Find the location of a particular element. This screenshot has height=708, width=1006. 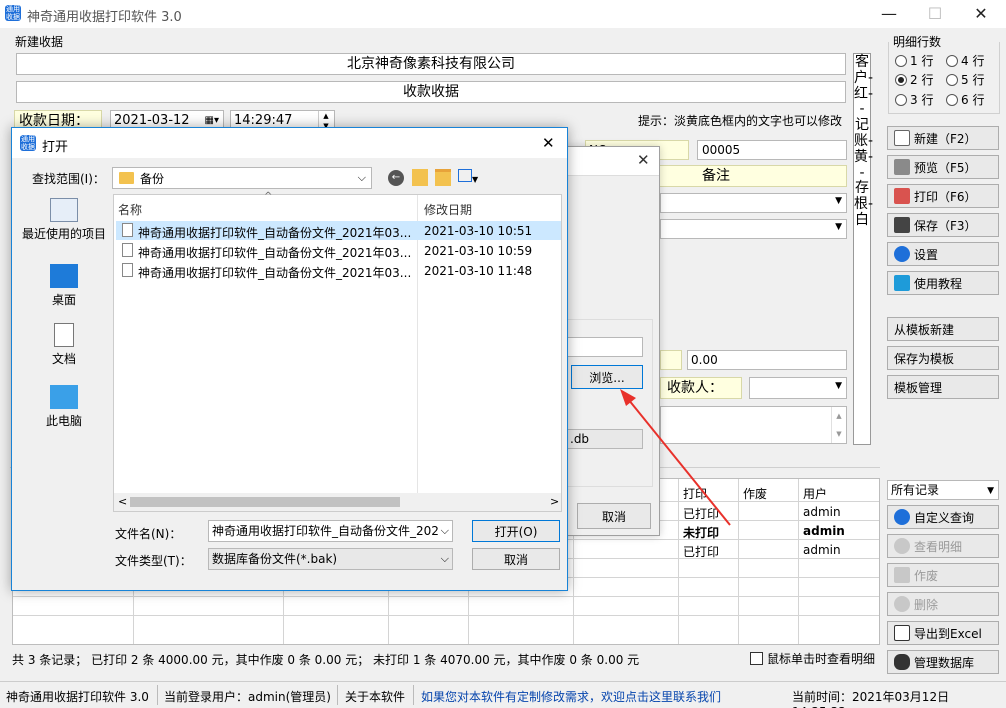

column-header-void: 作废 is located at coordinates (755, 493).